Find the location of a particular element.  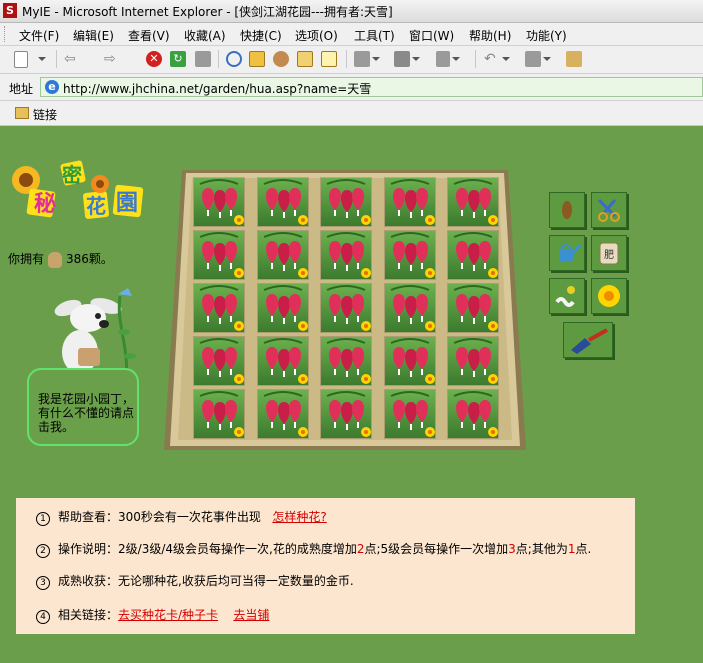

seed-tool-button is located at coordinates (567, 210).